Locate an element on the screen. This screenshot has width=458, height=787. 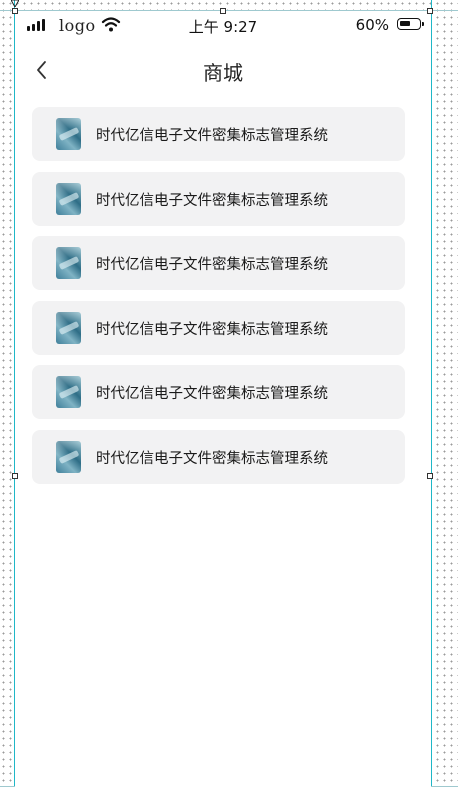
nav-bar: 商城 is located at coordinates (223, 70).